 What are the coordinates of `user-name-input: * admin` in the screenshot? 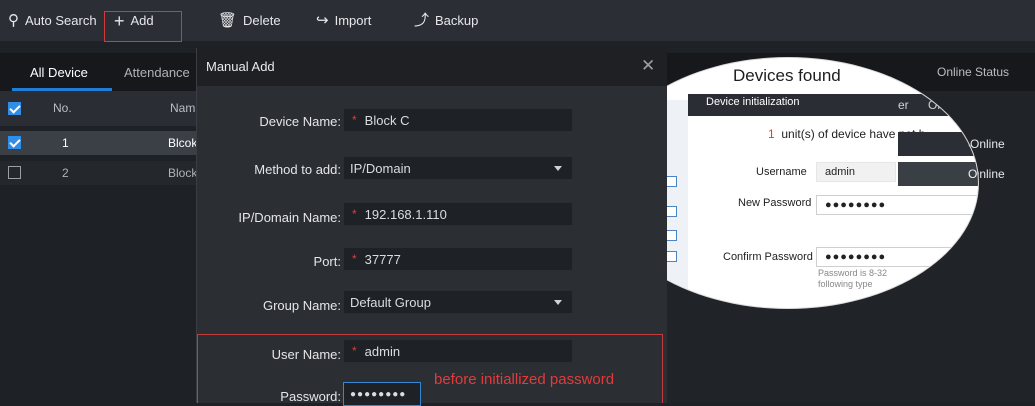 It's located at (458, 351).